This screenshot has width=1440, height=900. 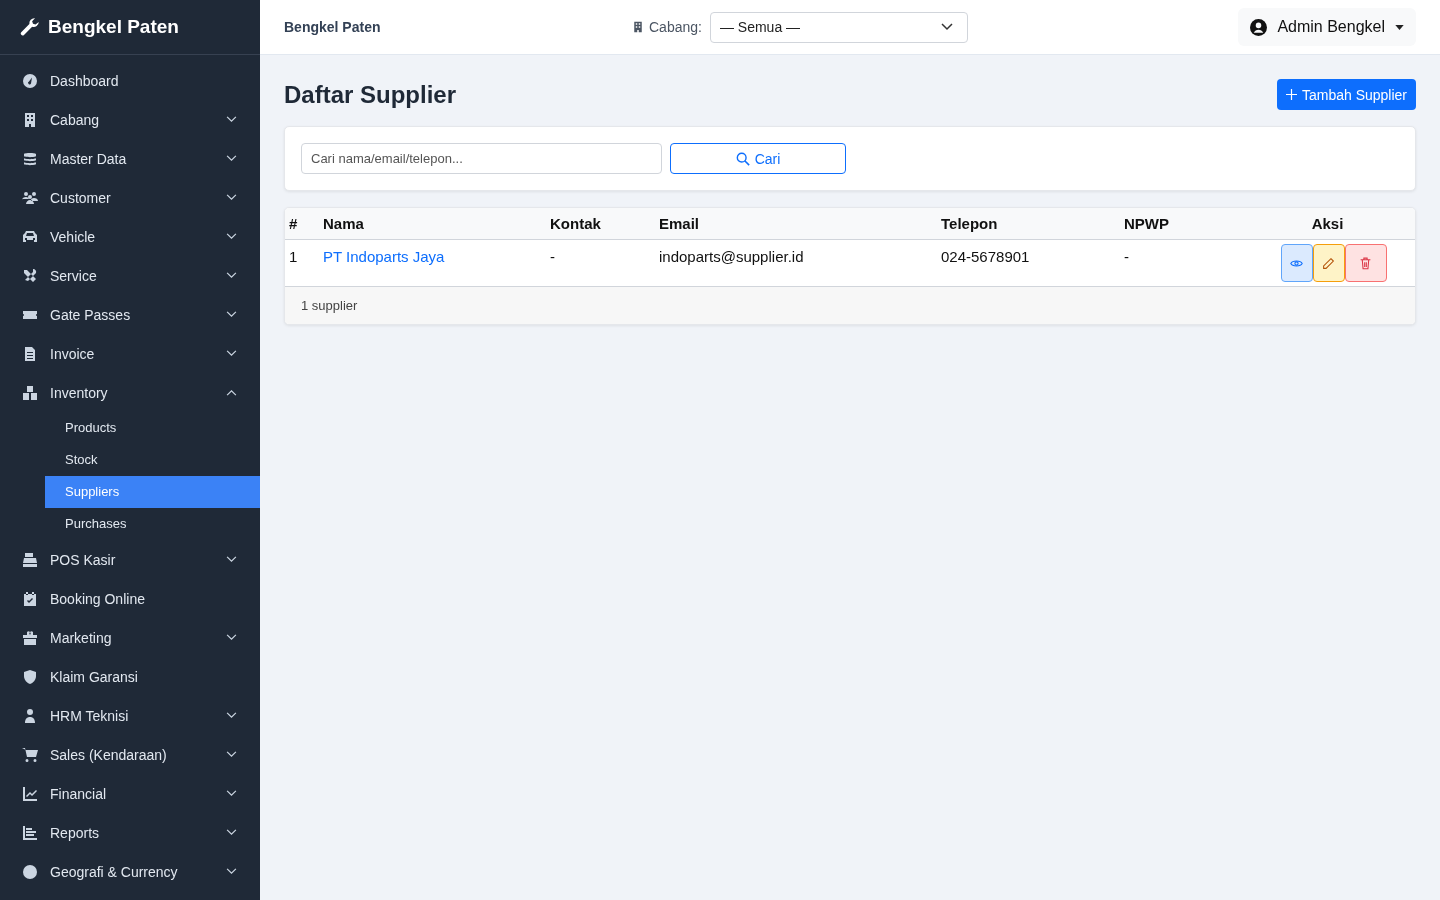 What do you see at coordinates (600, 224) in the screenshot?
I see `column-header: Kontak` at bounding box center [600, 224].